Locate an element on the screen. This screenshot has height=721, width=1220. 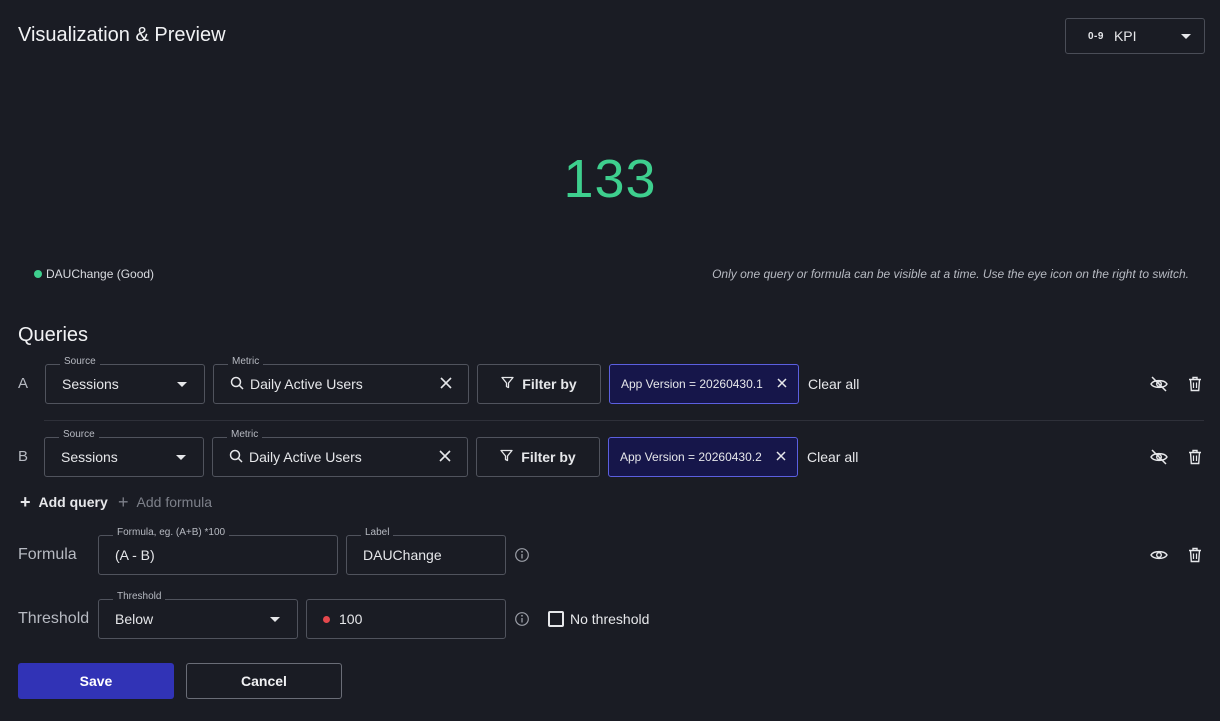
query-letter: B is located at coordinates (23, 456).